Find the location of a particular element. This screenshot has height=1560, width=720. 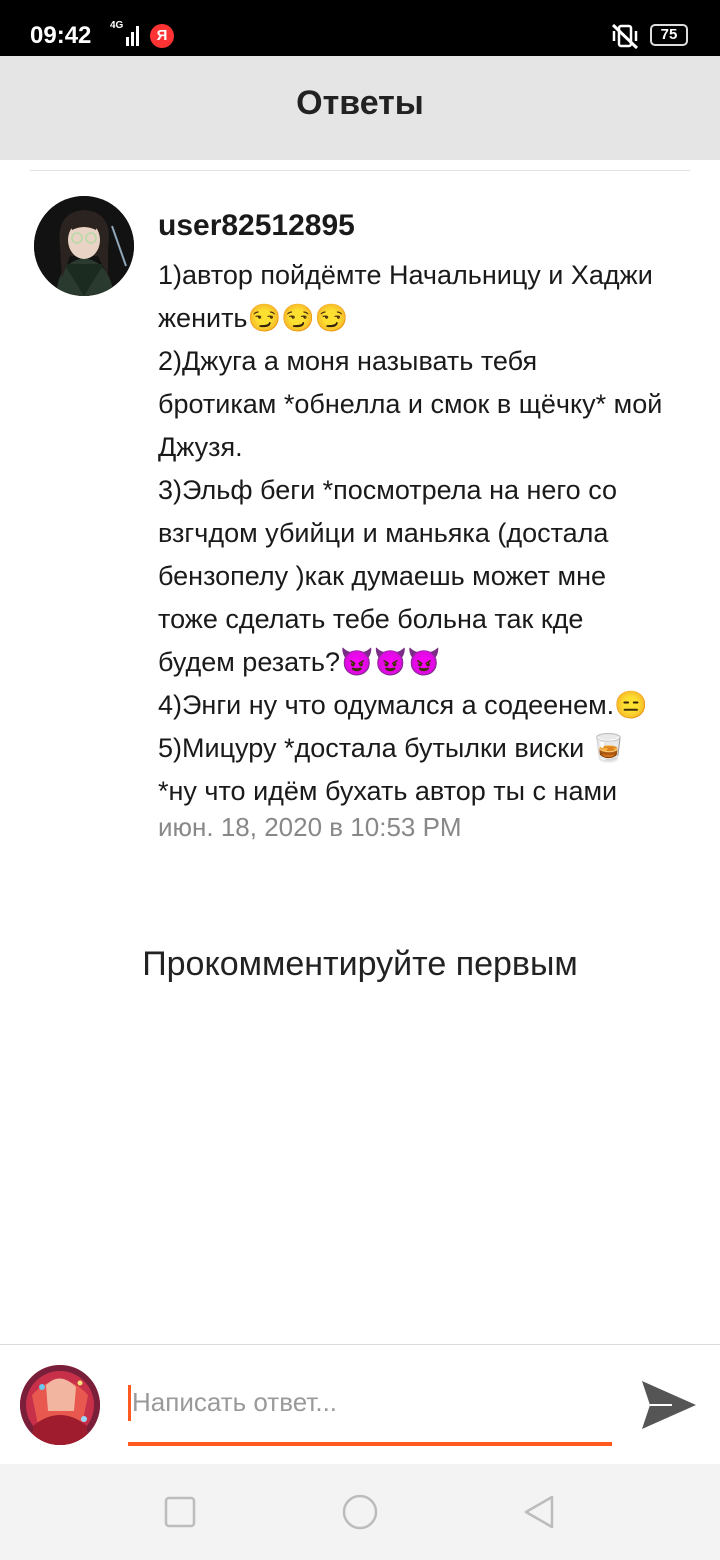

comment-line: 1)автор пойдёмте Начальницу и Хаджи is located at coordinates (405, 275).